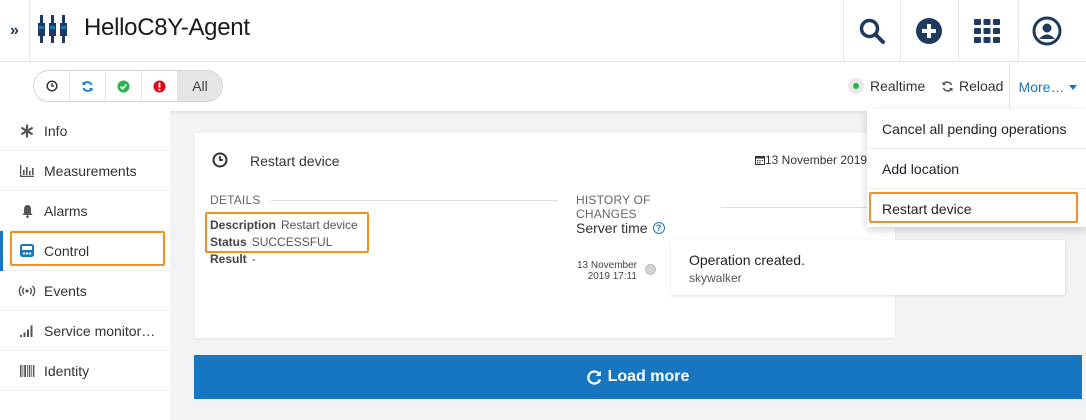  Describe the element at coordinates (868, 267) in the screenshot. I see `history-entry: Operation created. skywalker` at that location.